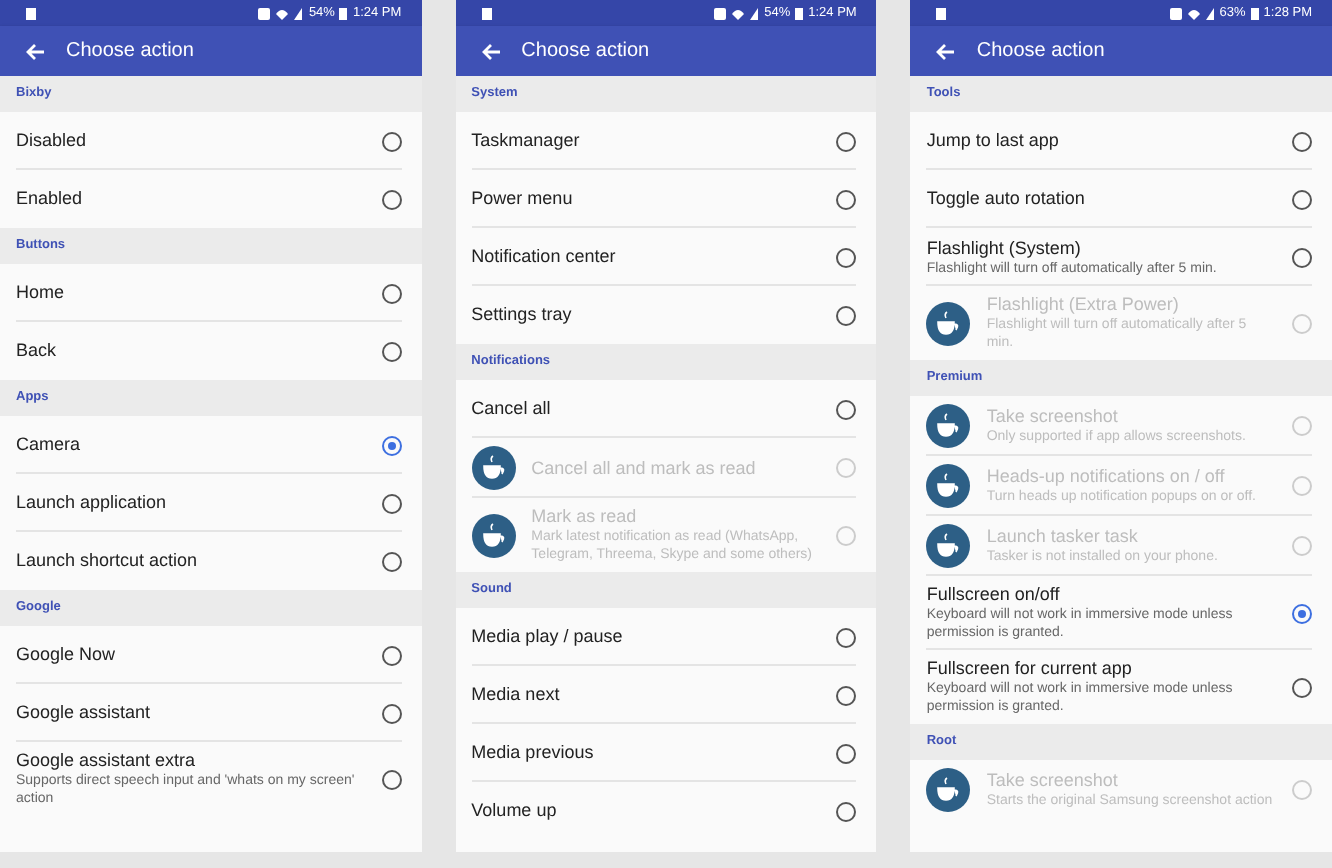 The image size is (1332, 868). I want to click on action-option: Launch application, so click(211, 503).